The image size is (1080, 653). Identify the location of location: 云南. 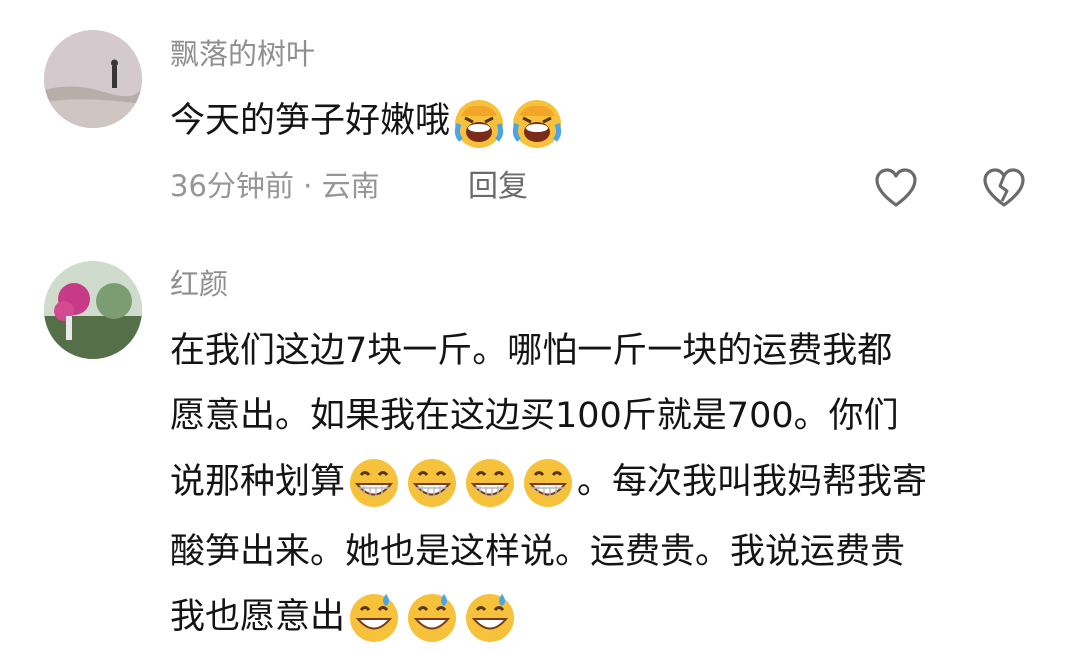
(350, 186).